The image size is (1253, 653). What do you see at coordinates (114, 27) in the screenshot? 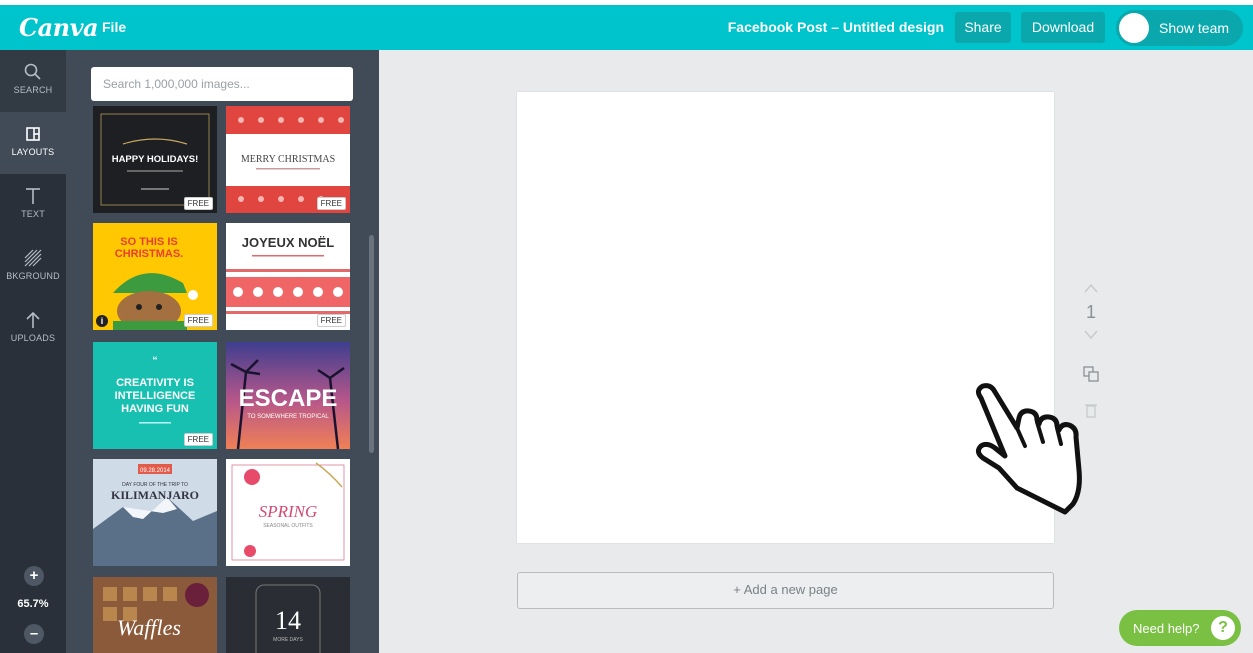
I see `file-menu: File` at bounding box center [114, 27].